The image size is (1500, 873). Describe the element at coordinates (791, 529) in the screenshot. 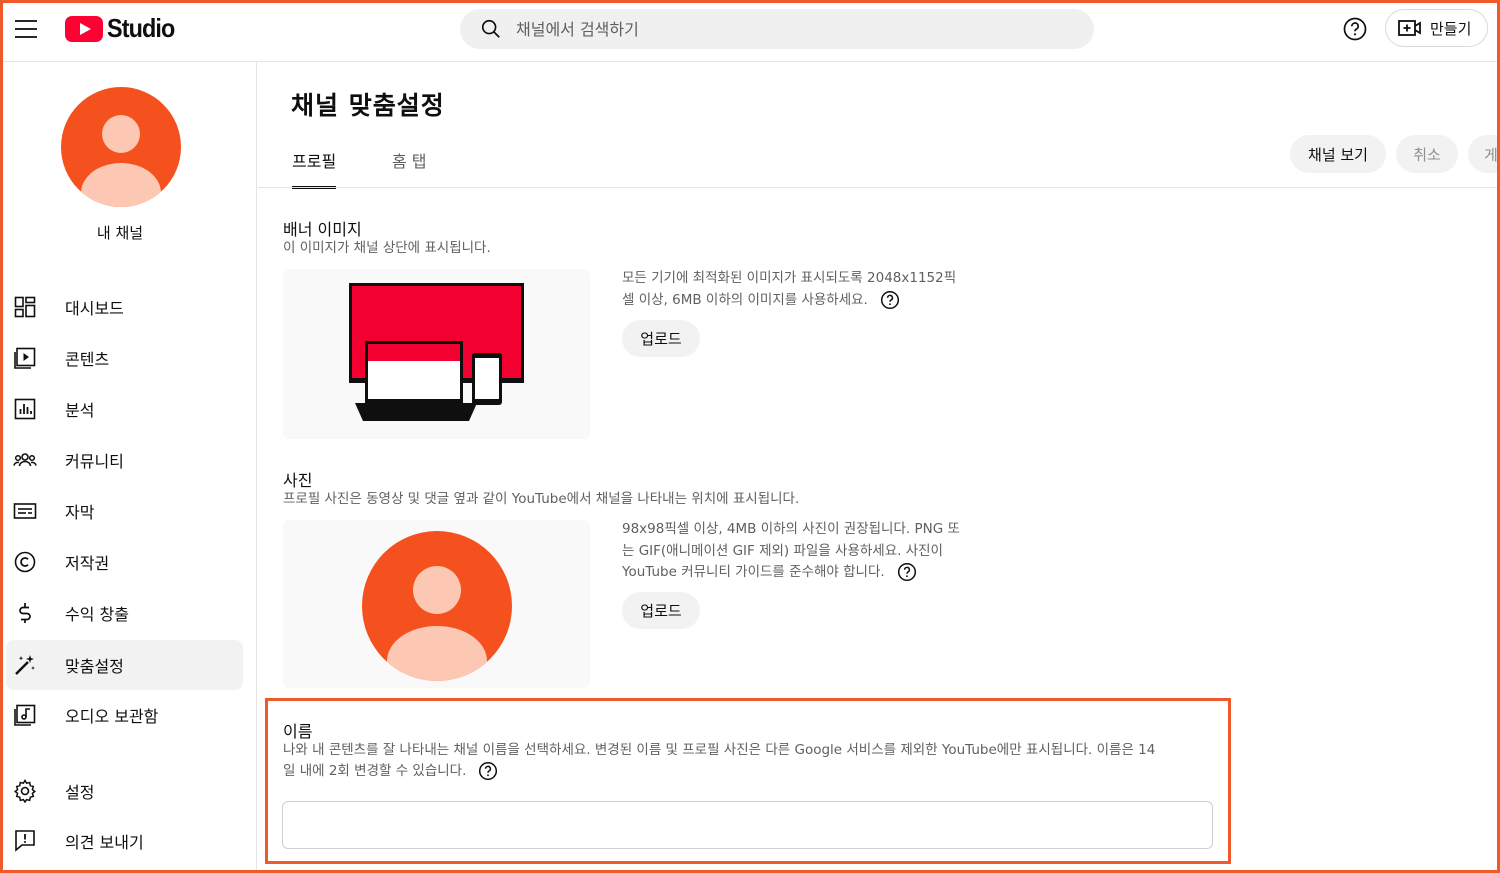

I see `photo-requirements-line1: 98x98픽셀 이상, 4MB 이하의 사진이 권장됩니다. PNG 또` at that location.